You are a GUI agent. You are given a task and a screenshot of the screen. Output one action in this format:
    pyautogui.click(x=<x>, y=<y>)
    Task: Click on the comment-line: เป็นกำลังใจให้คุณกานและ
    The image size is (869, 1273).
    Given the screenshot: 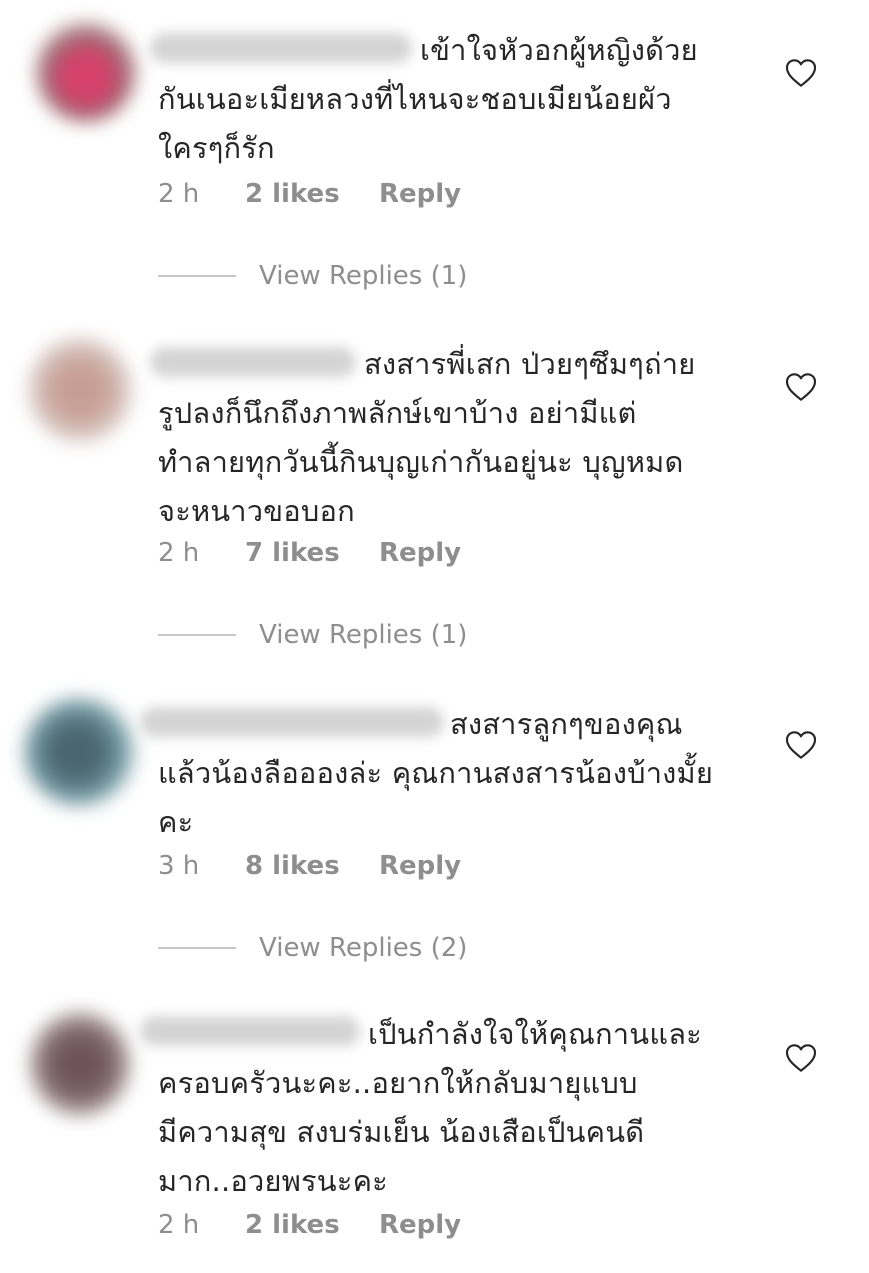 What is the action you would take?
    pyautogui.click(x=535, y=1034)
    